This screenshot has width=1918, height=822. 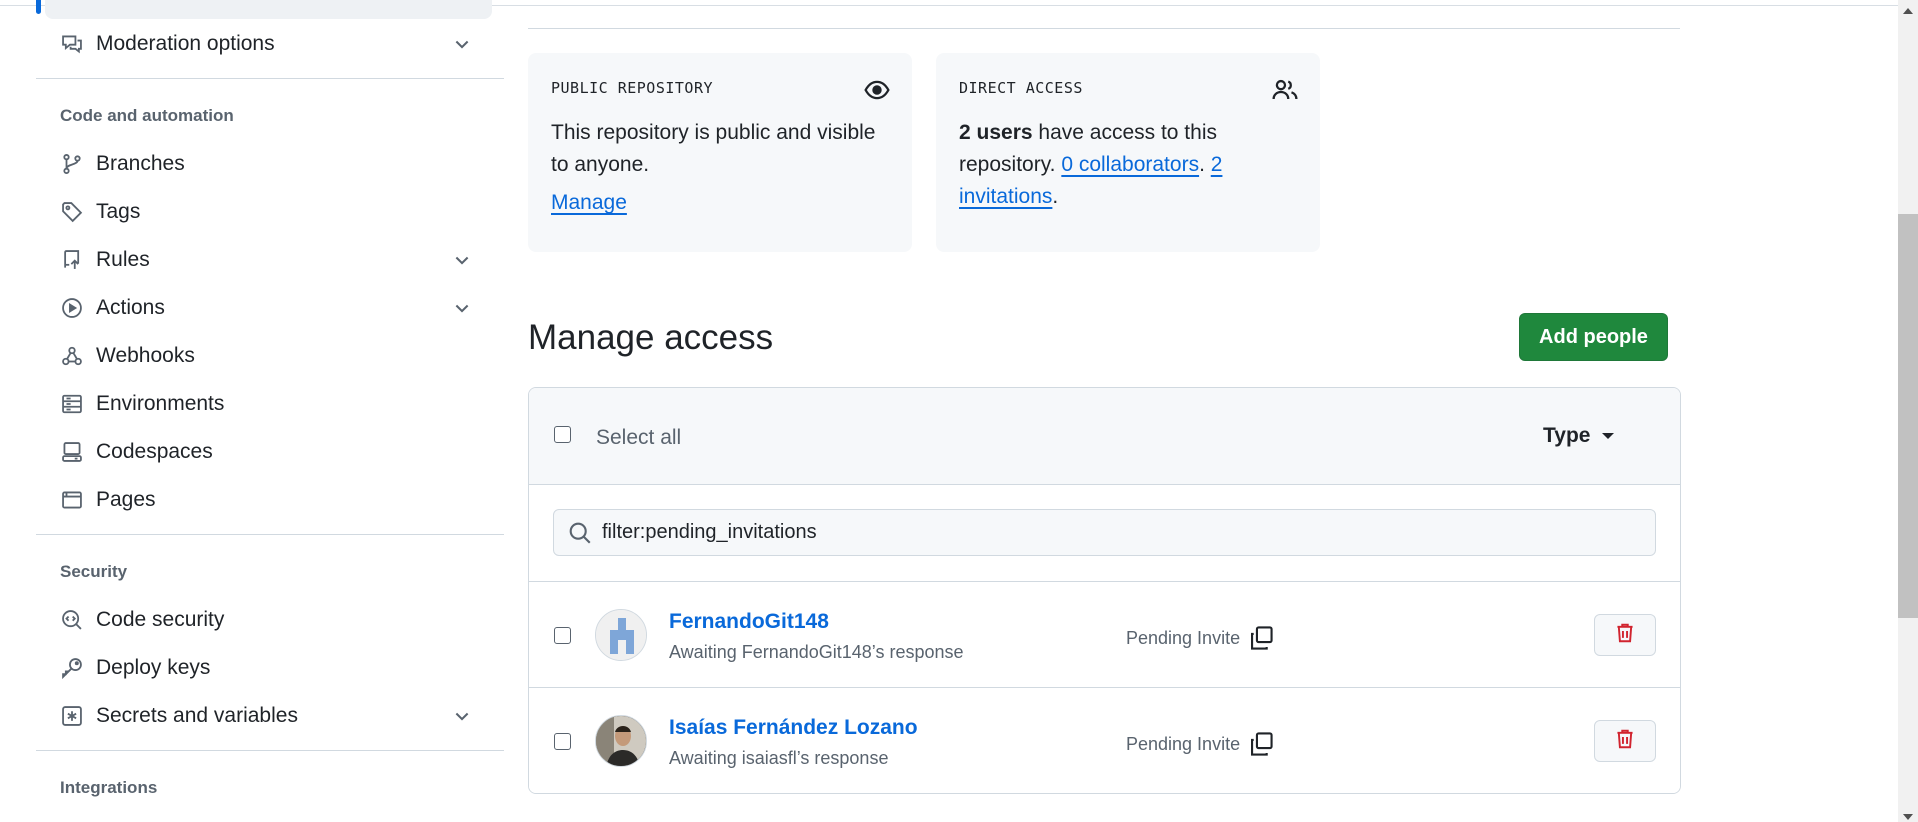 What do you see at coordinates (639, 437) in the screenshot?
I see `select-all-label: Select all` at bounding box center [639, 437].